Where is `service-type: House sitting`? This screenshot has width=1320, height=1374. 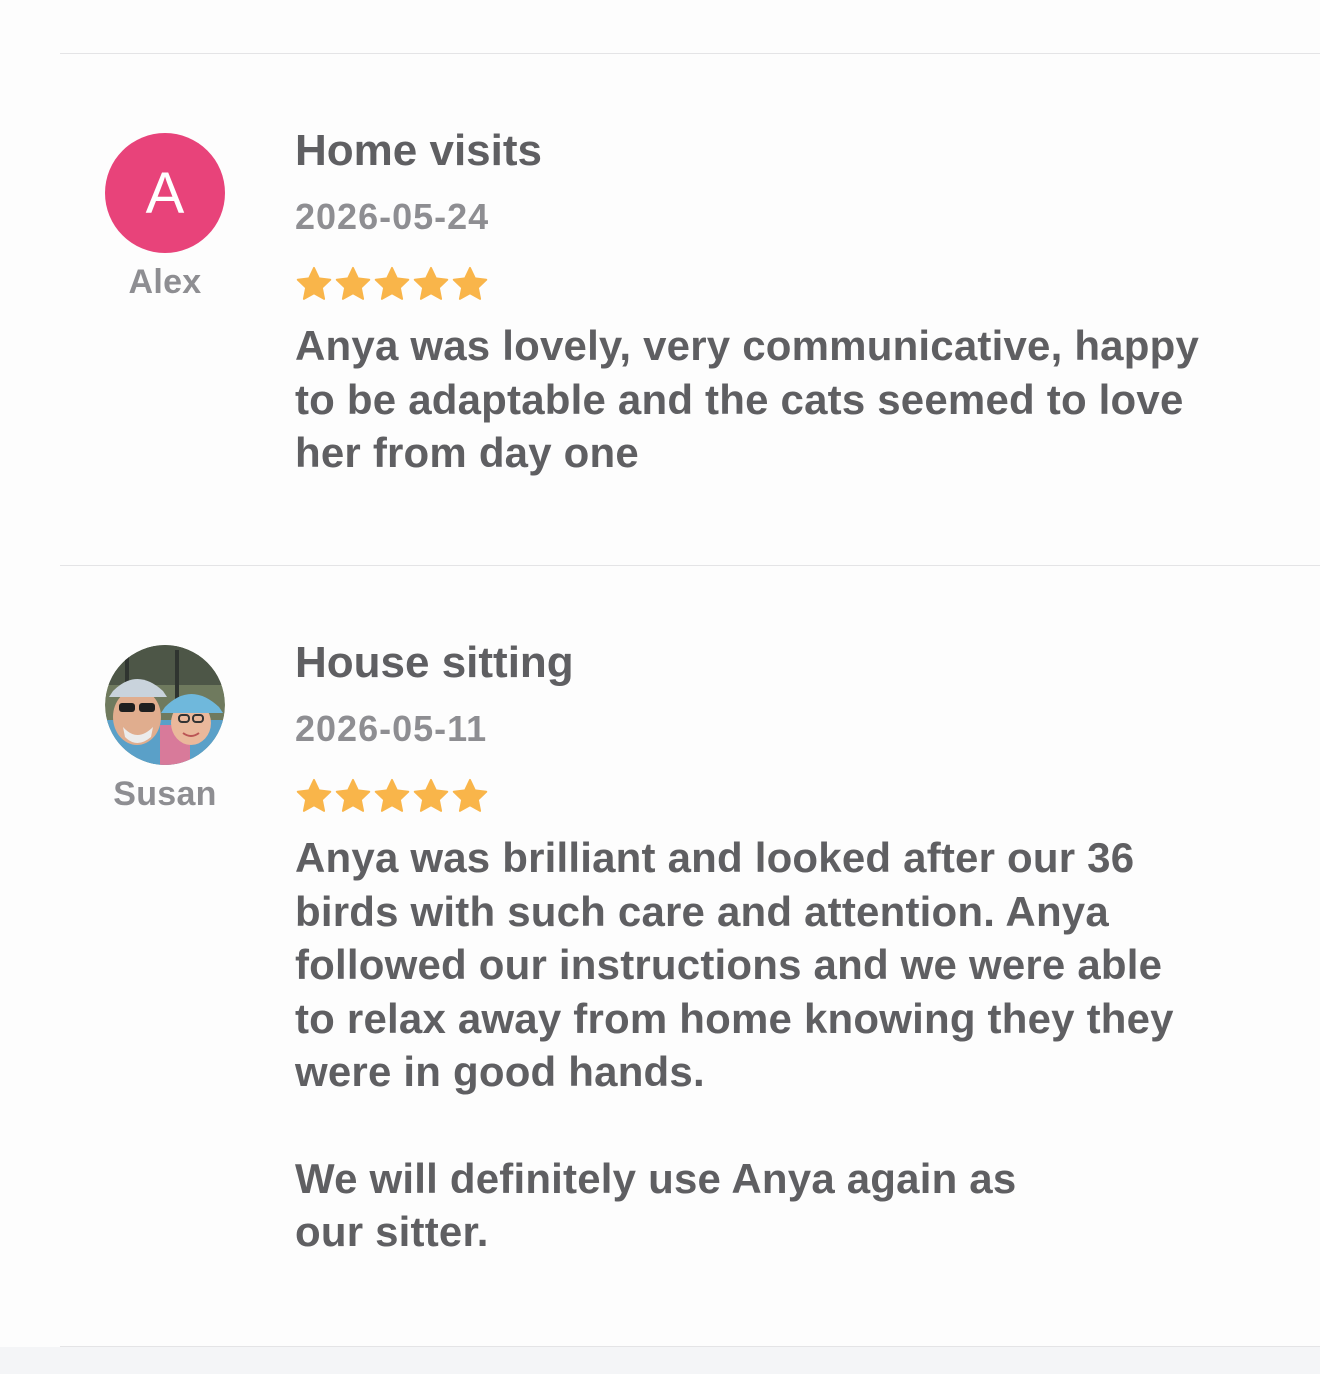
service-type: House sitting is located at coordinates (434, 662).